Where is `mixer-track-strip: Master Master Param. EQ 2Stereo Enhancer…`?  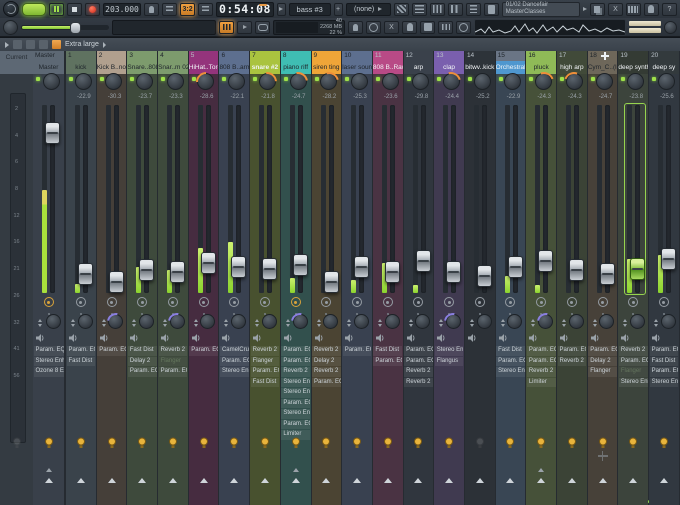
mixer-track-strip: Master Master Param. EQ 2Stereo Enhancer… is located at coordinates (48, 278).